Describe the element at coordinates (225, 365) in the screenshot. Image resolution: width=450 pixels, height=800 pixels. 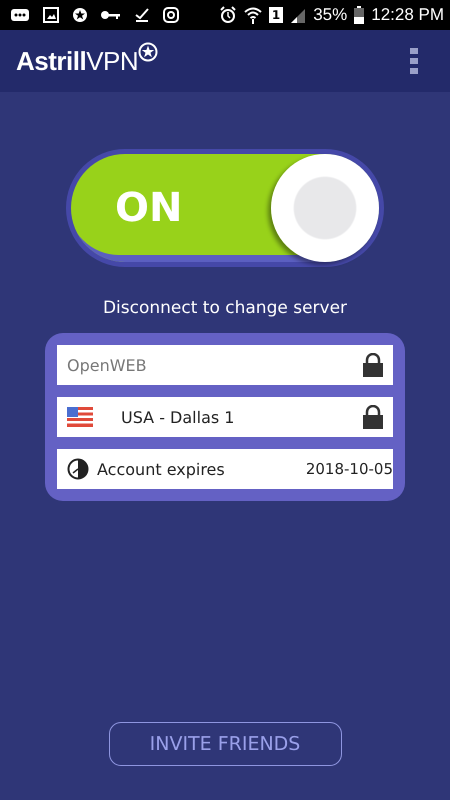
I see `mode-row: OpenWEB` at that location.